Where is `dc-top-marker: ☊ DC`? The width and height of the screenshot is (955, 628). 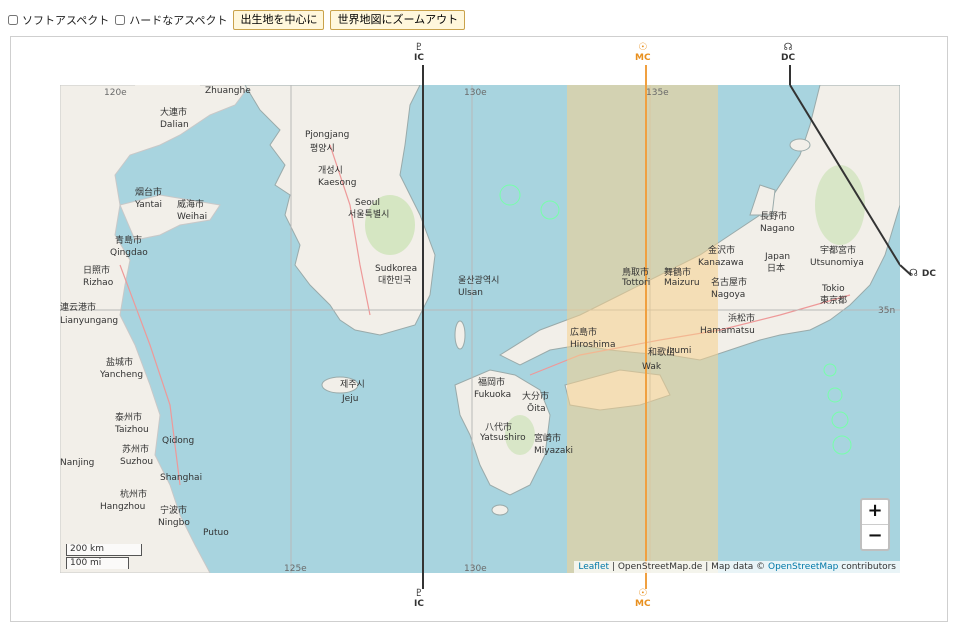
dc-top-marker: ☊ DC is located at coordinates (788, 53).